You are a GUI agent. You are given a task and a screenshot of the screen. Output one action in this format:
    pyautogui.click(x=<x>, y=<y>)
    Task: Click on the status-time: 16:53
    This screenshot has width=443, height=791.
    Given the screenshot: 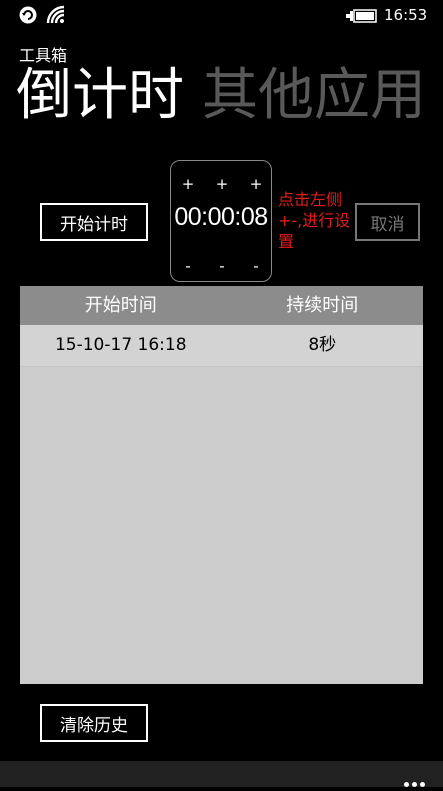 What is the action you would take?
    pyautogui.click(x=406, y=15)
    